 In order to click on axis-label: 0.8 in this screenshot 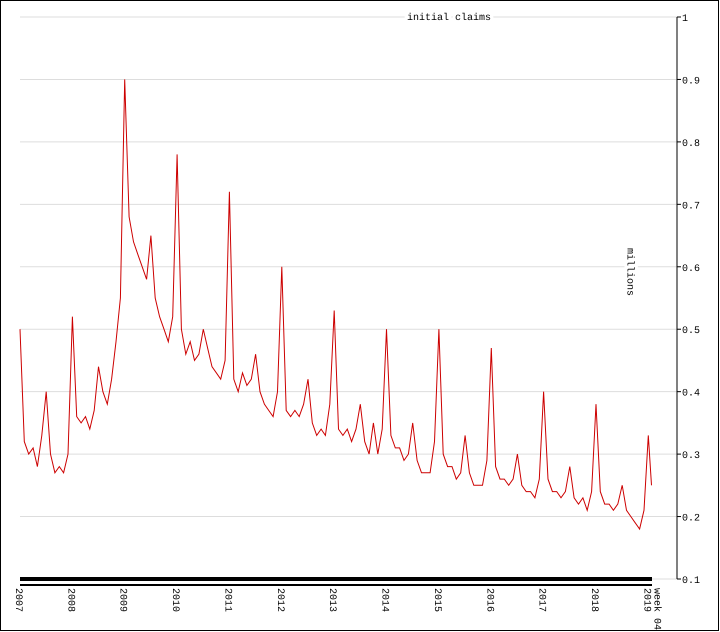, I will do `click(691, 144)`.